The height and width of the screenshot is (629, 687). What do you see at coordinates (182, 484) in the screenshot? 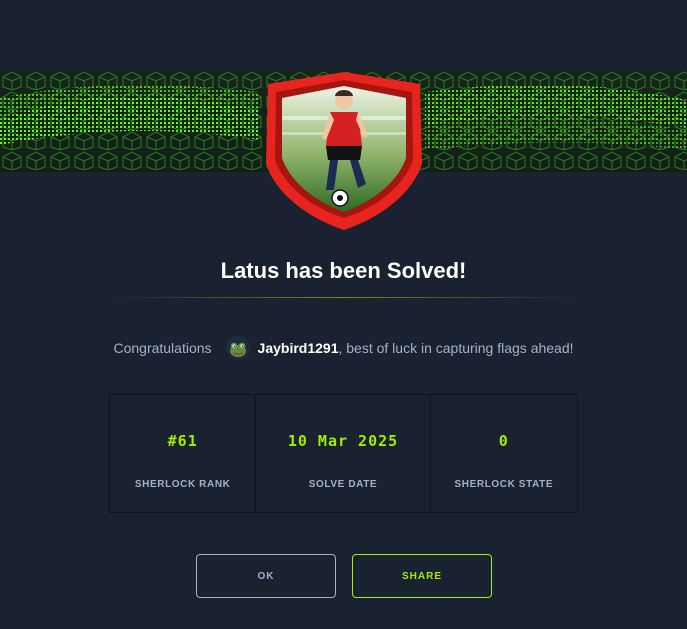
I see `stat-label: SHERLOCK RANK` at bounding box center [182, 484].